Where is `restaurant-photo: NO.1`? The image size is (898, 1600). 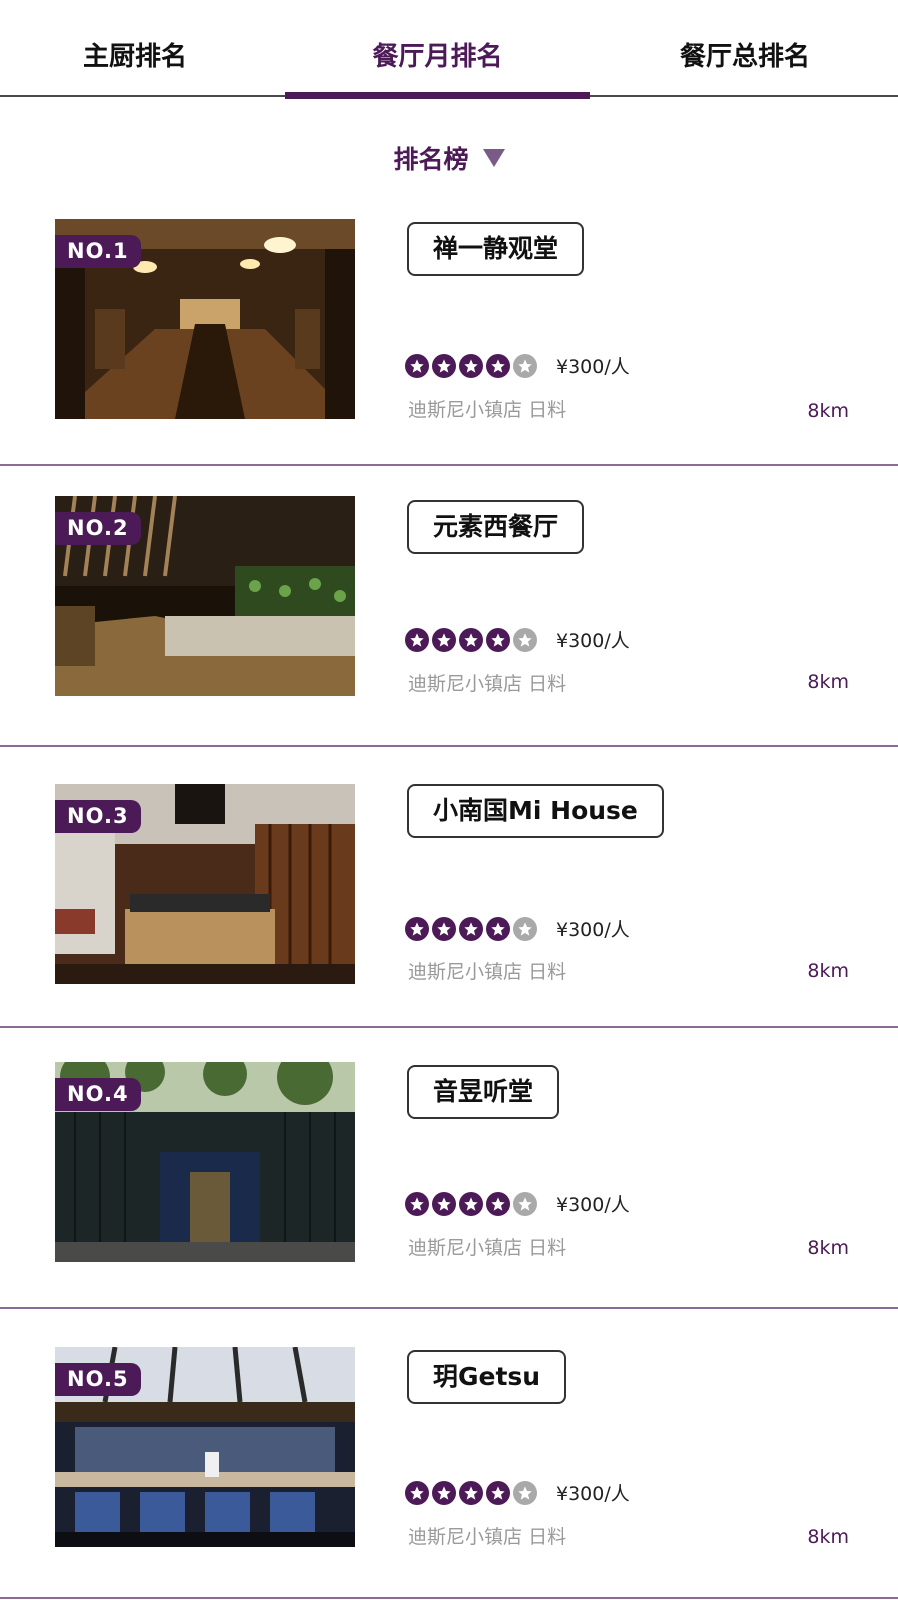 restaurant-photo: NO.1 is located at coordinates (205, 319).